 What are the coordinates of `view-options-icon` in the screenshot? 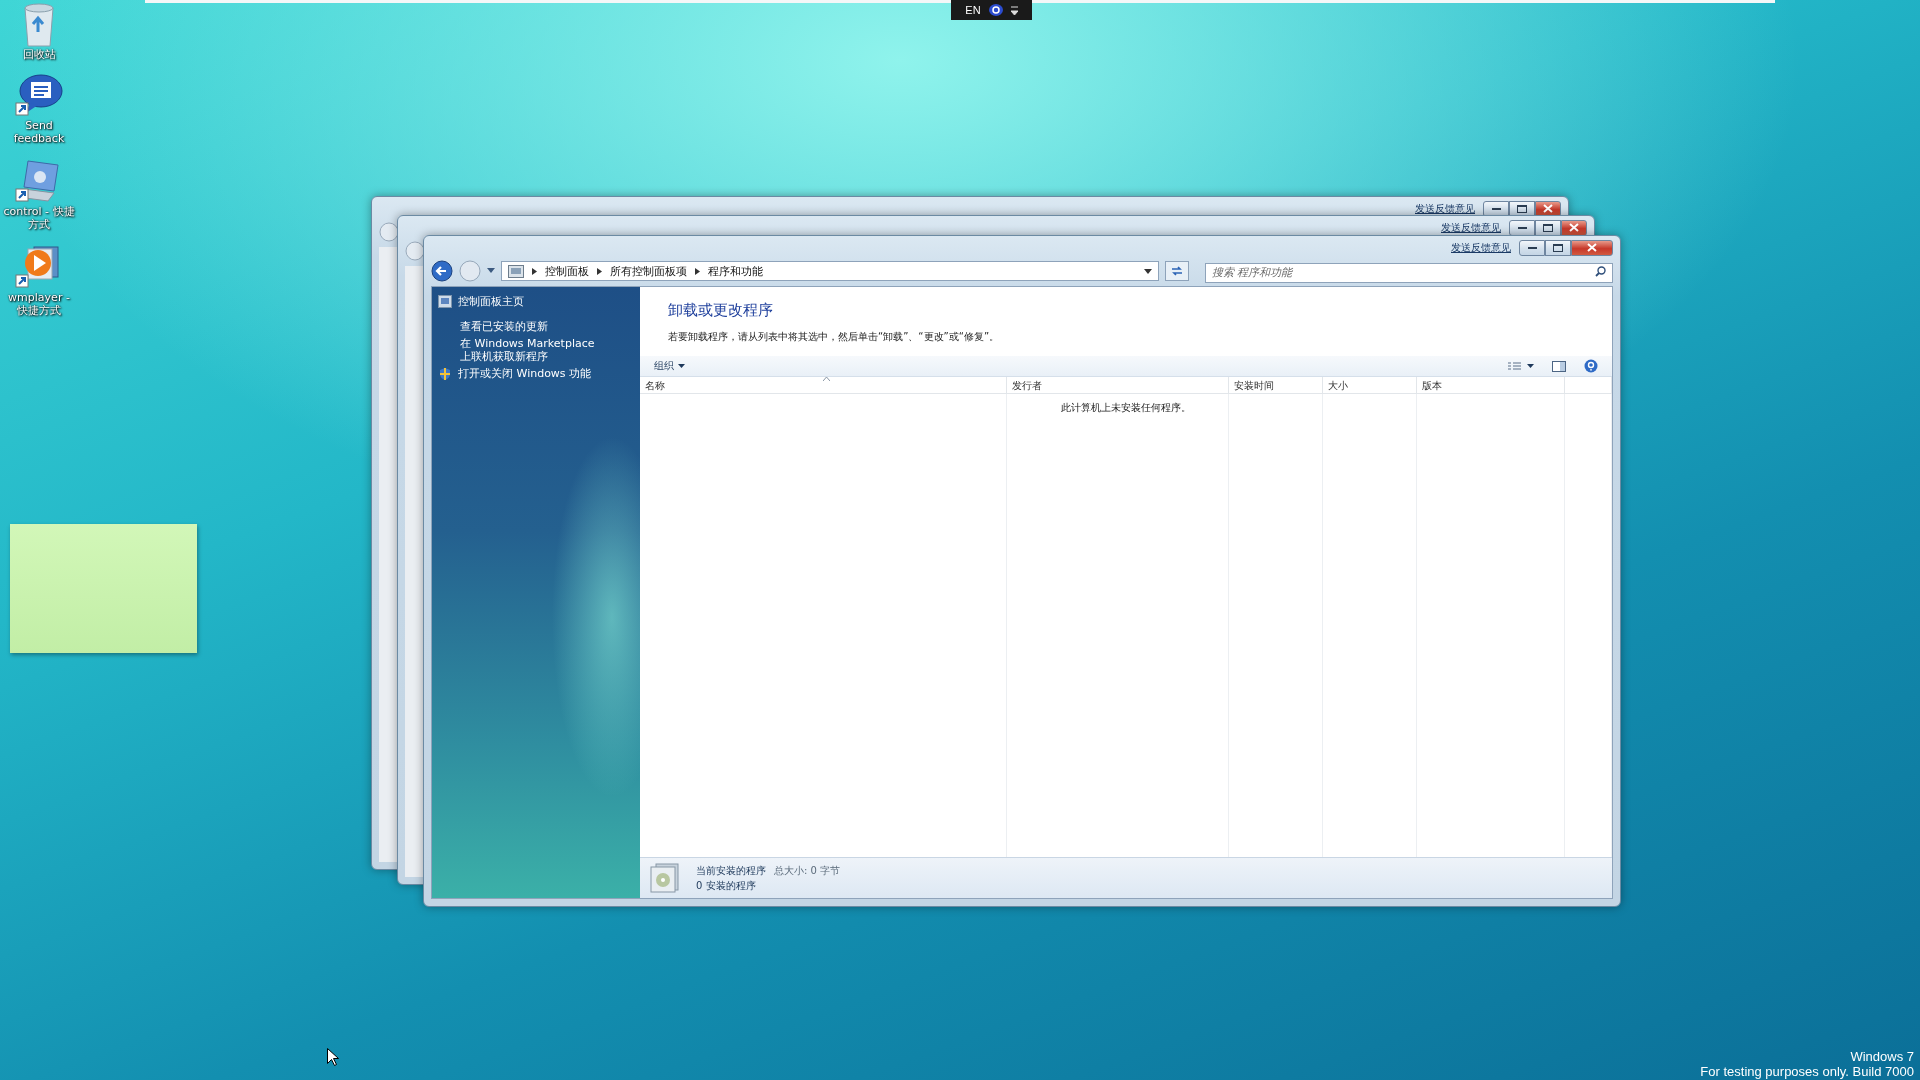 It's located at (1521, 366).